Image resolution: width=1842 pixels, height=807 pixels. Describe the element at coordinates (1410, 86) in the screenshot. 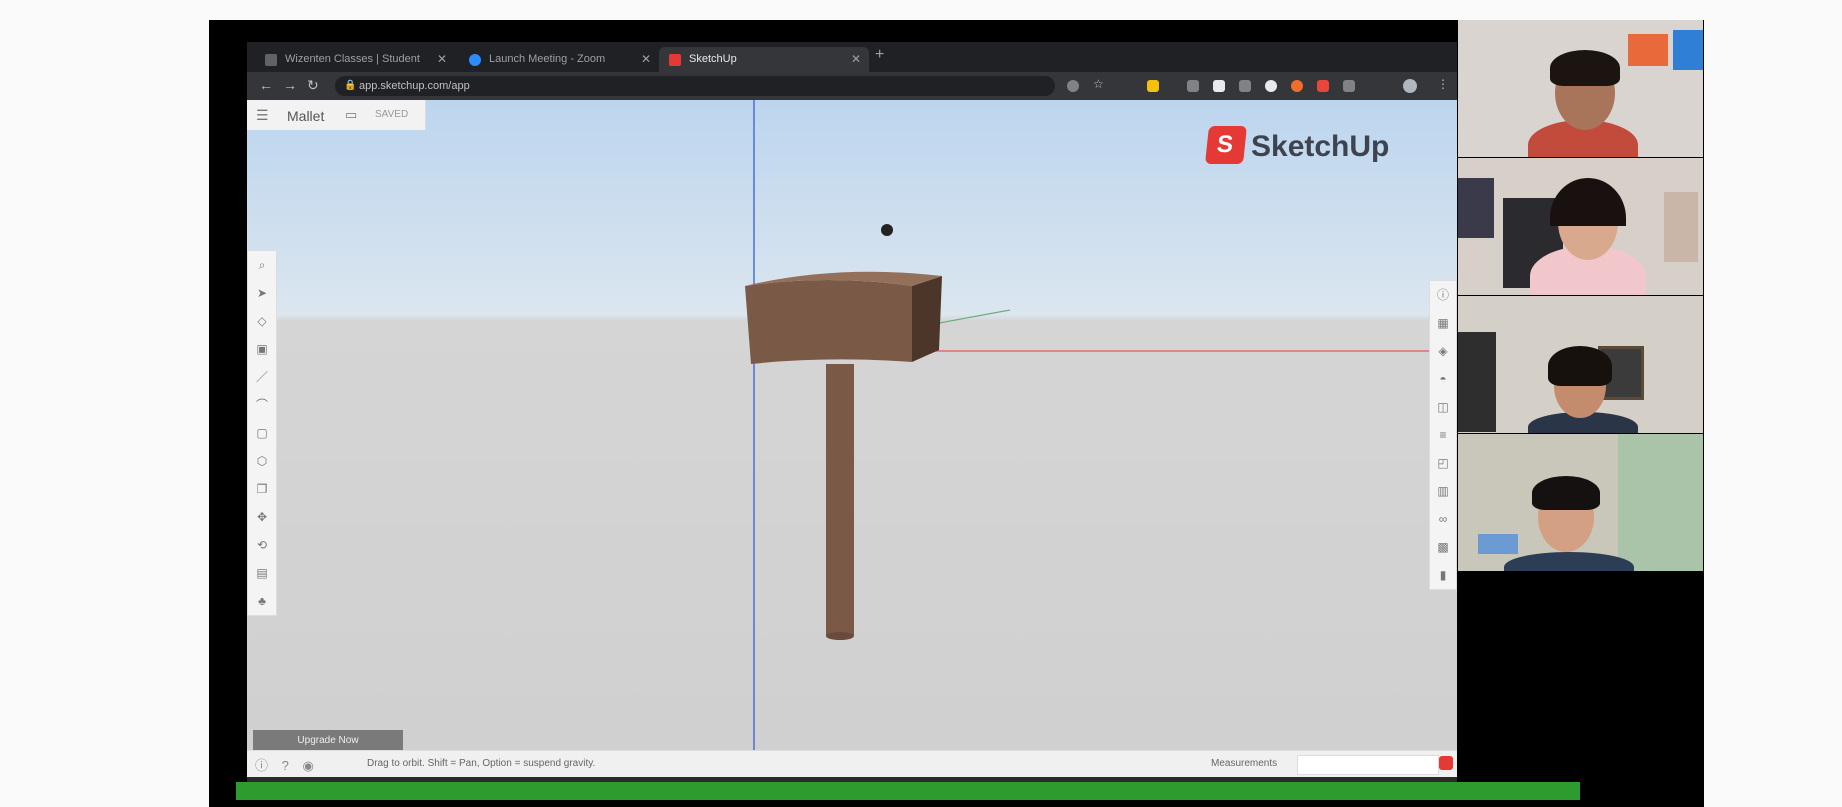

I see `avatar` at that location.